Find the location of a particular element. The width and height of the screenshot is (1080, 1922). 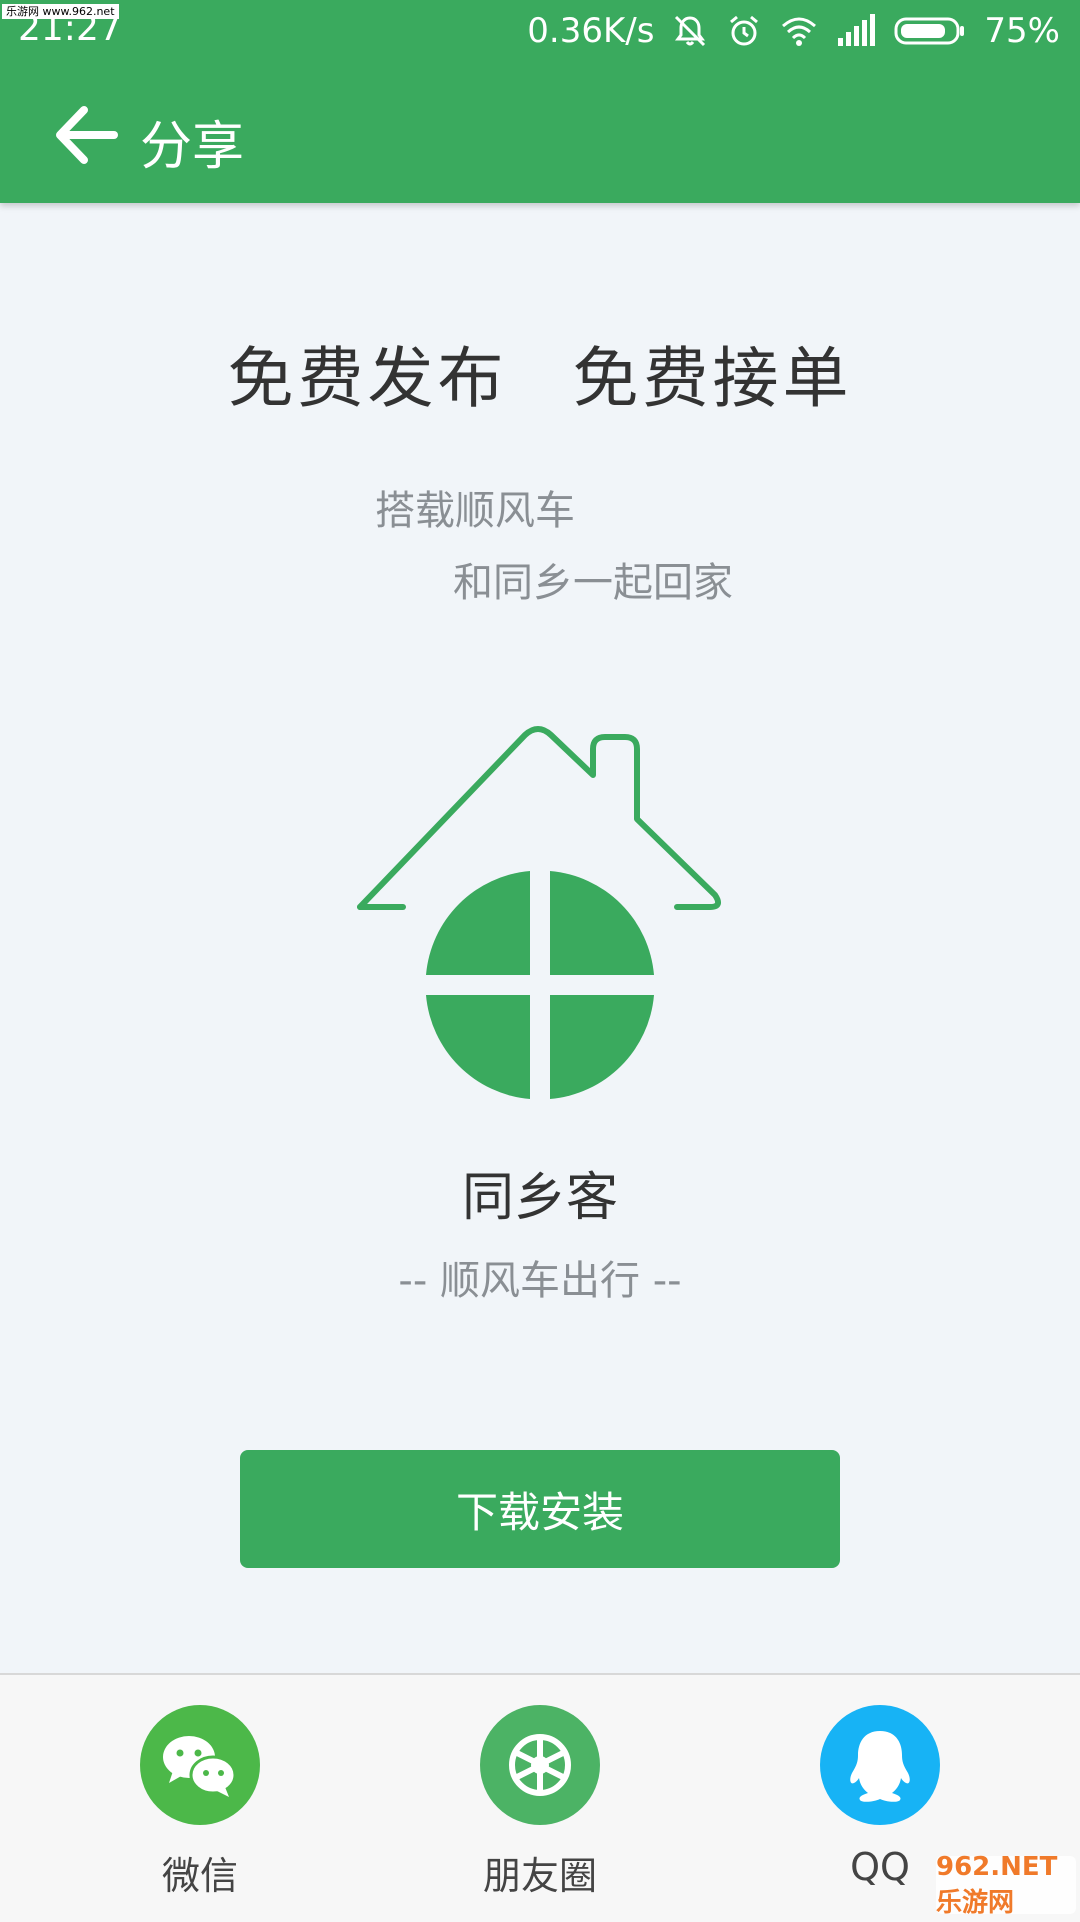

alarm-icon is located at coordinates (744, 30).